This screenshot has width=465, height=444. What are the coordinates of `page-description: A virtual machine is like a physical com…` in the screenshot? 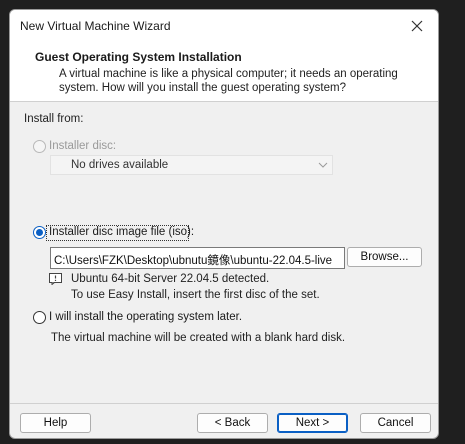 It's located at (228, 81).